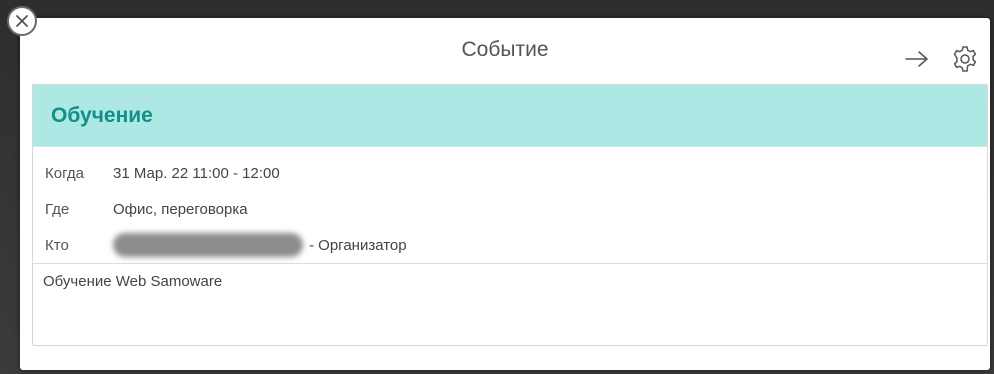  I want to click on event-description: Обучение Web Samoware, so click(133, 281).